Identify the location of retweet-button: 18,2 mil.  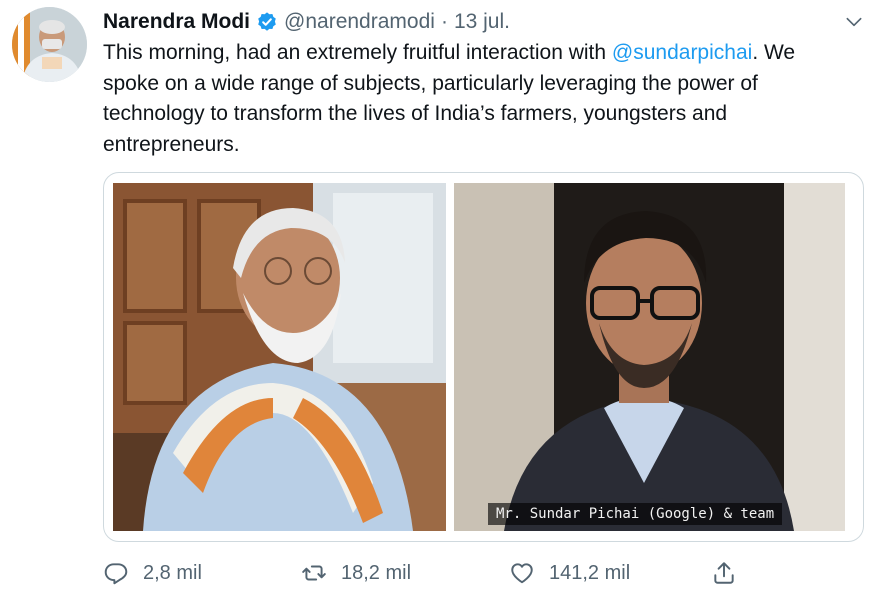
(356, 573).